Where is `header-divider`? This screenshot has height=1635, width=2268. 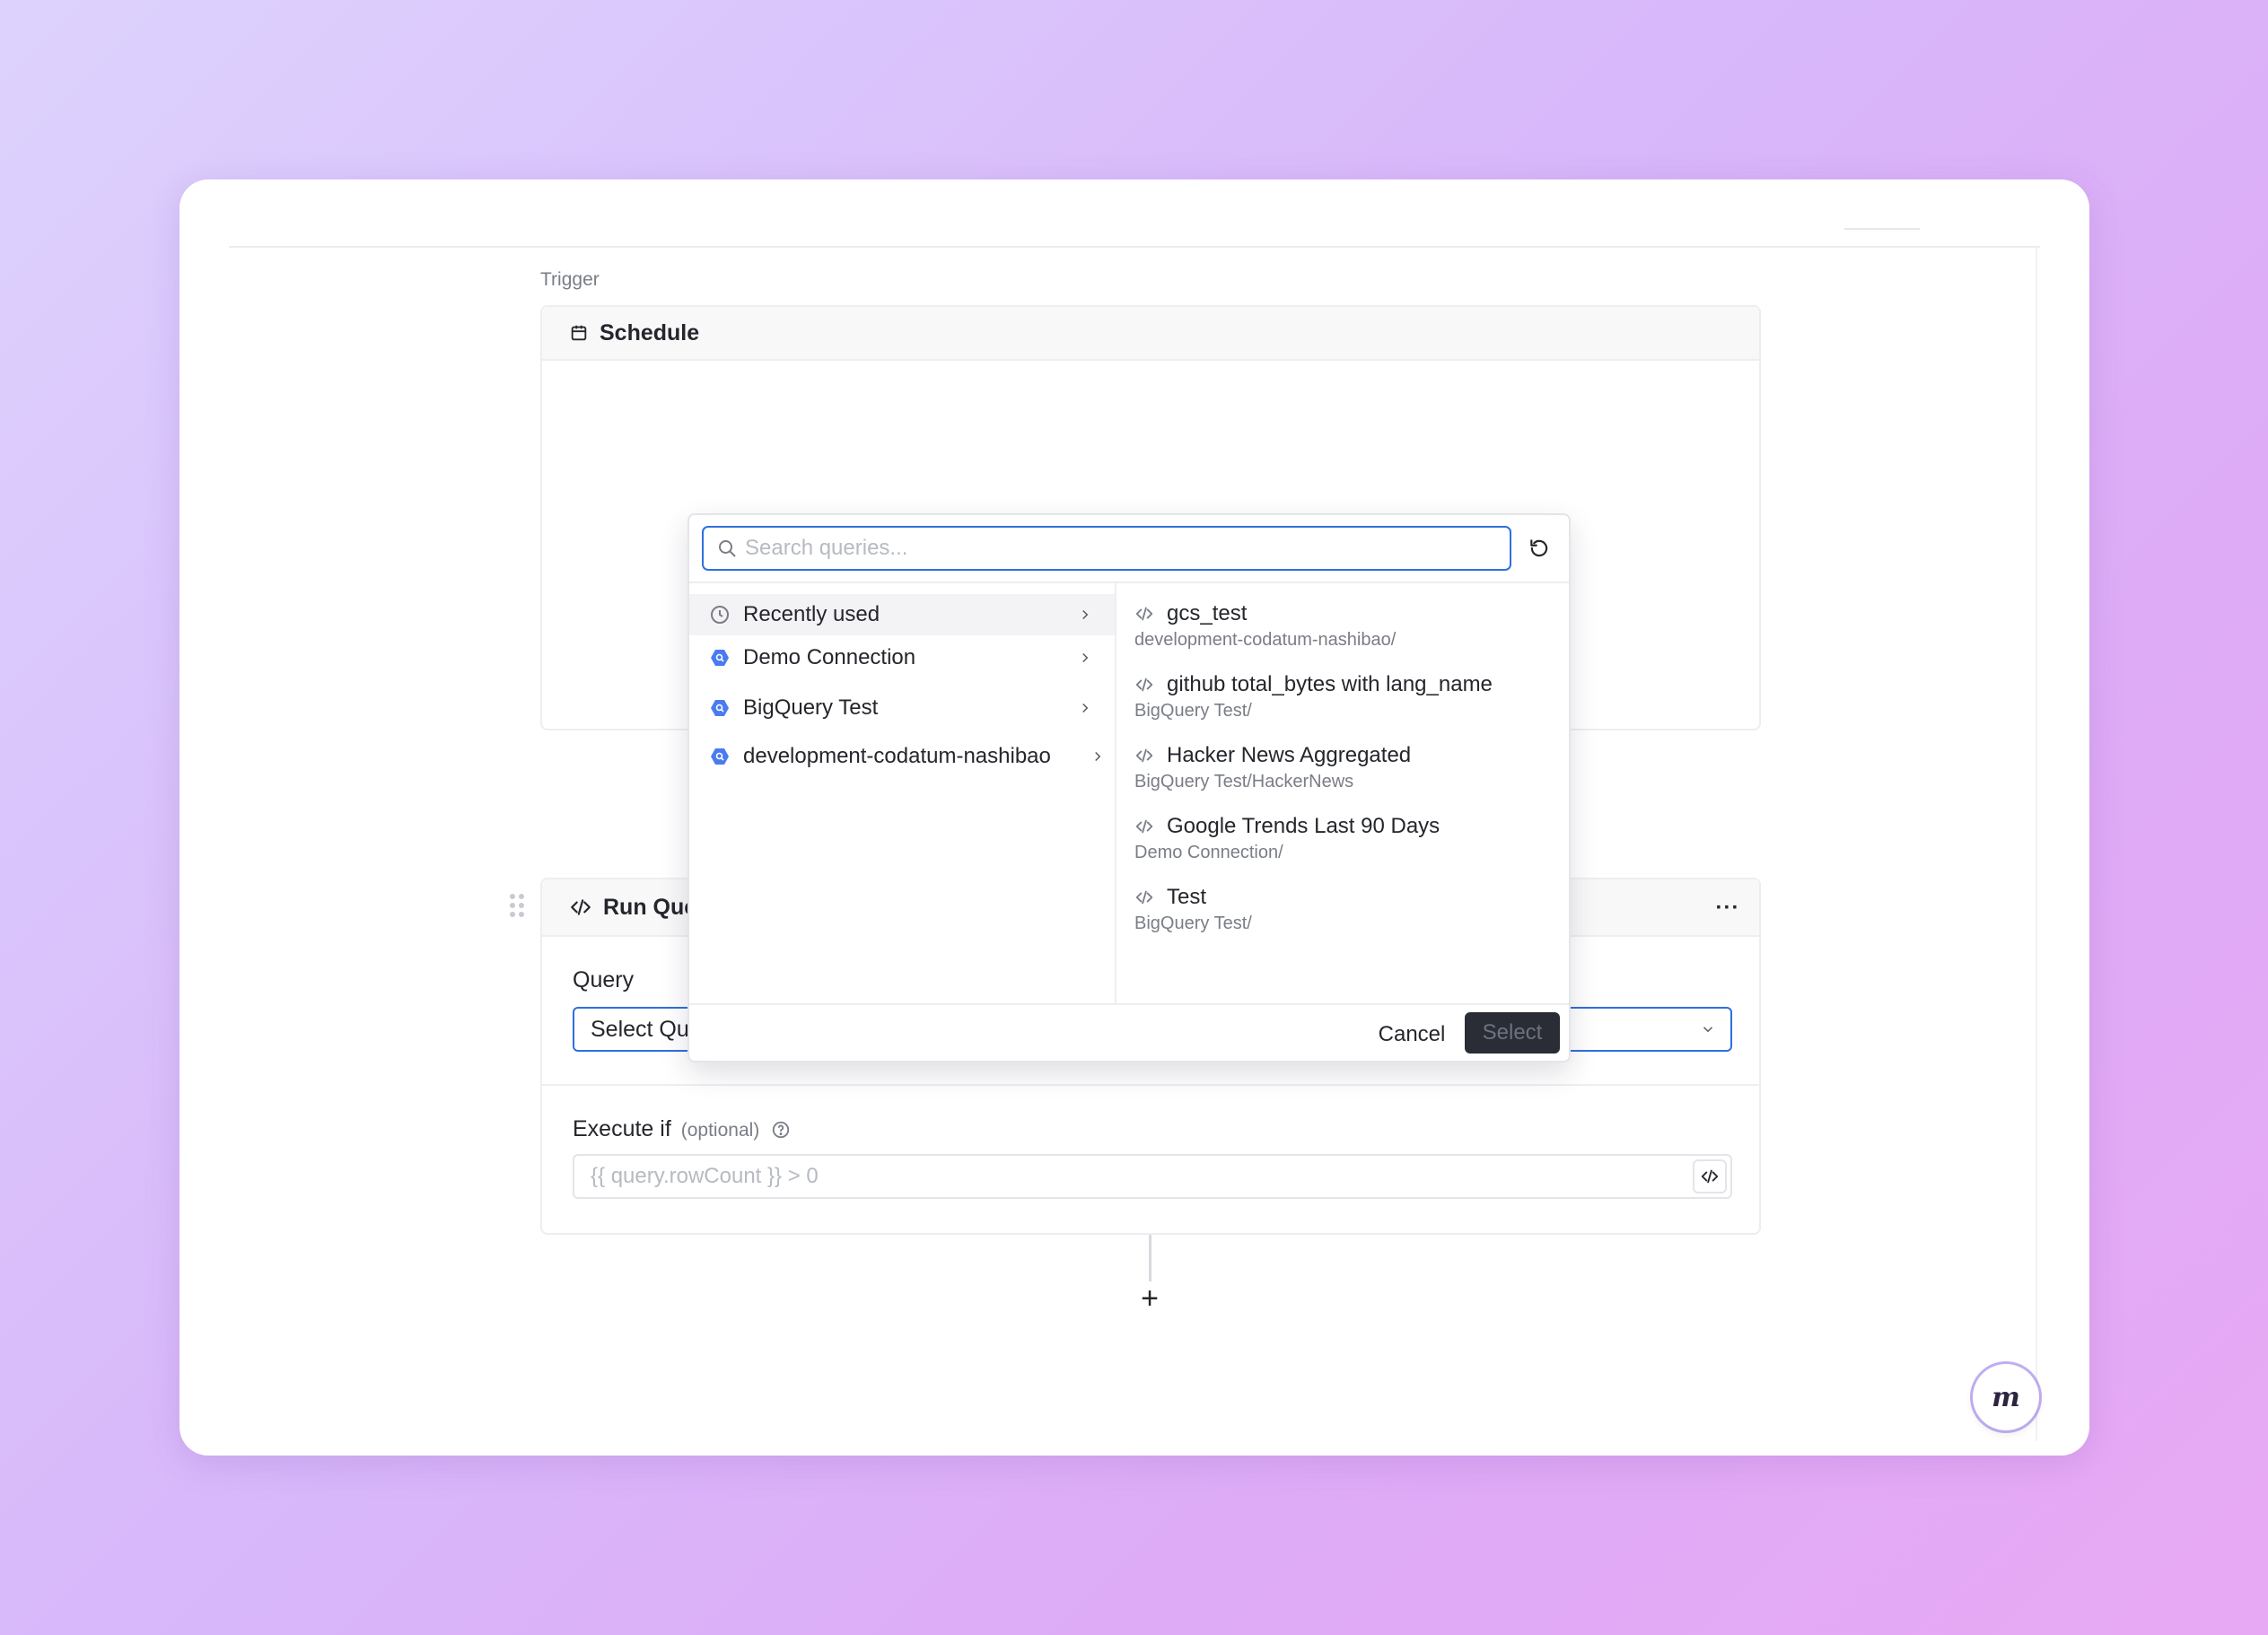 header-divider is located at coordinates (1134, 247).